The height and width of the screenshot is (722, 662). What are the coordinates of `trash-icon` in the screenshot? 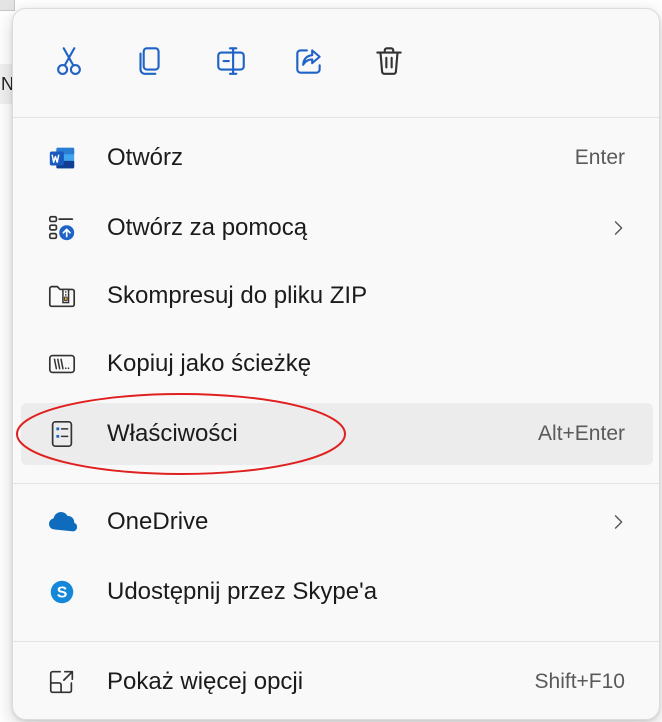 It's located at (389, 61).